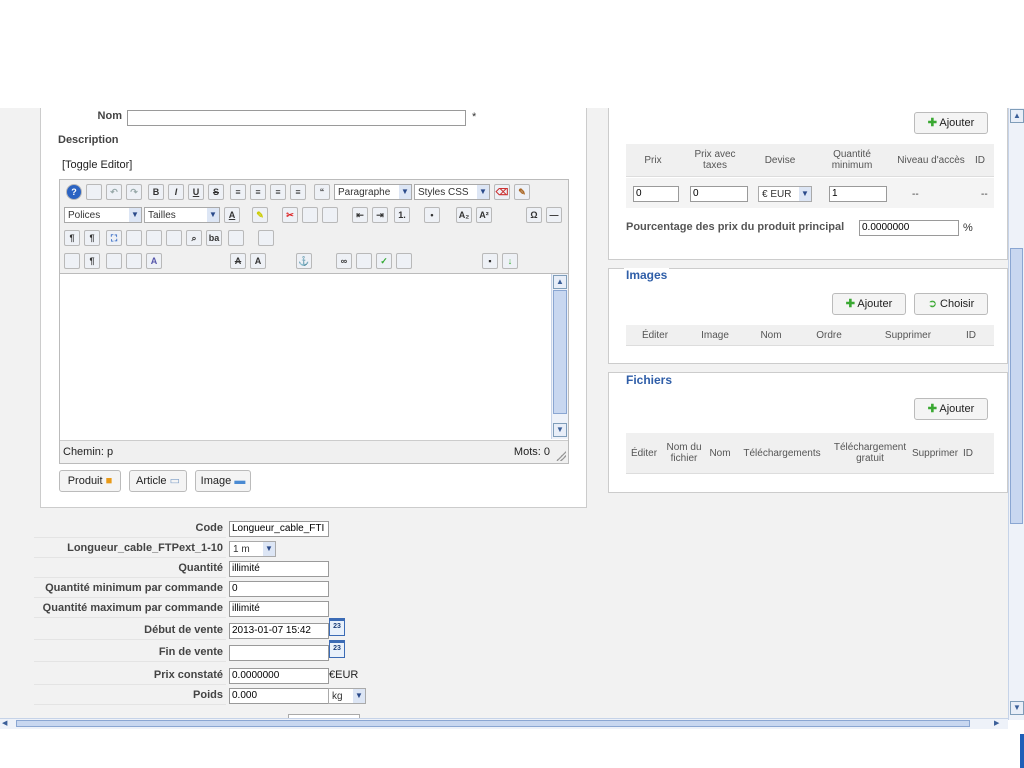 This screenshot has width=1024, height=768. I want to click on cut-icon: ✂, so click(290, 215).